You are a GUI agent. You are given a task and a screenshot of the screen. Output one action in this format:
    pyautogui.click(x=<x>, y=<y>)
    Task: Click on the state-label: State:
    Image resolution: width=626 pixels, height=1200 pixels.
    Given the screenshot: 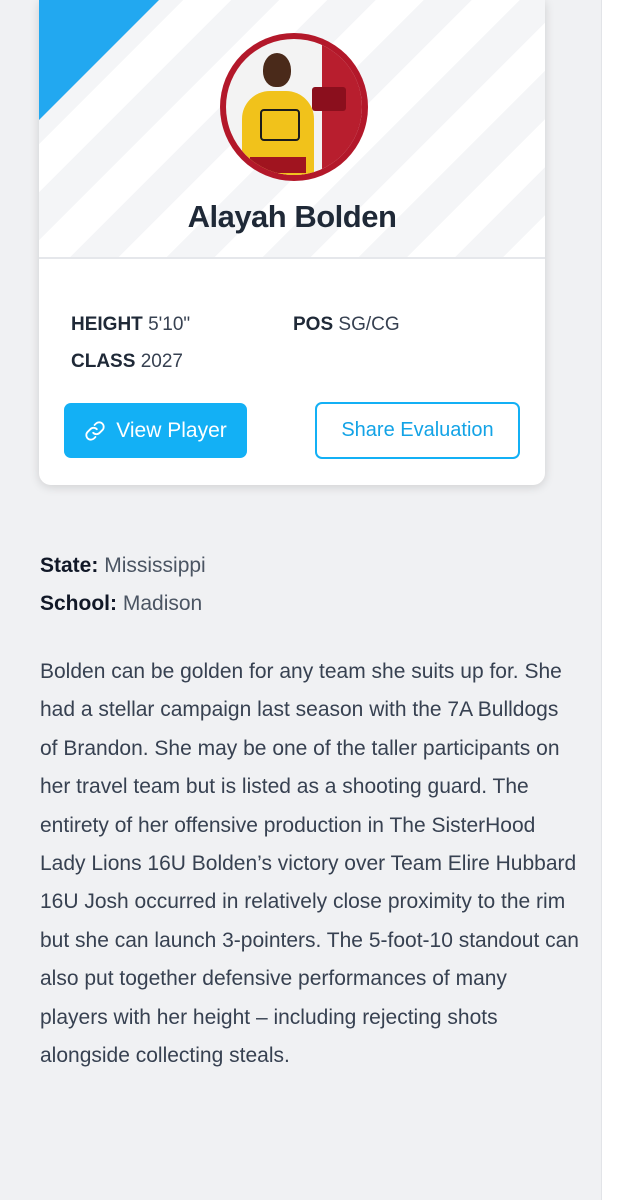 What is the action you would take?
    pyautogui.click(x=69, y=565)
    